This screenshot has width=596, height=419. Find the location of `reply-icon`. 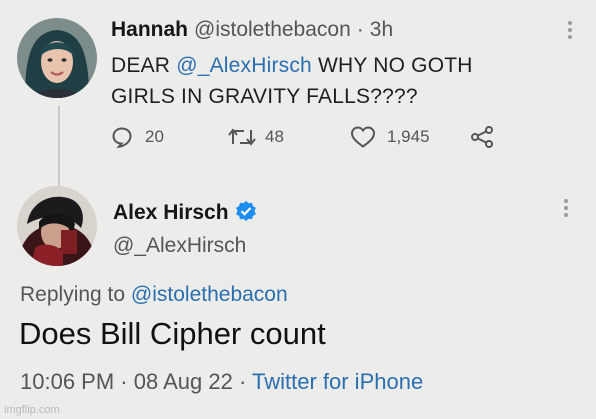

reply-icon is located at coordinates (122, 137).